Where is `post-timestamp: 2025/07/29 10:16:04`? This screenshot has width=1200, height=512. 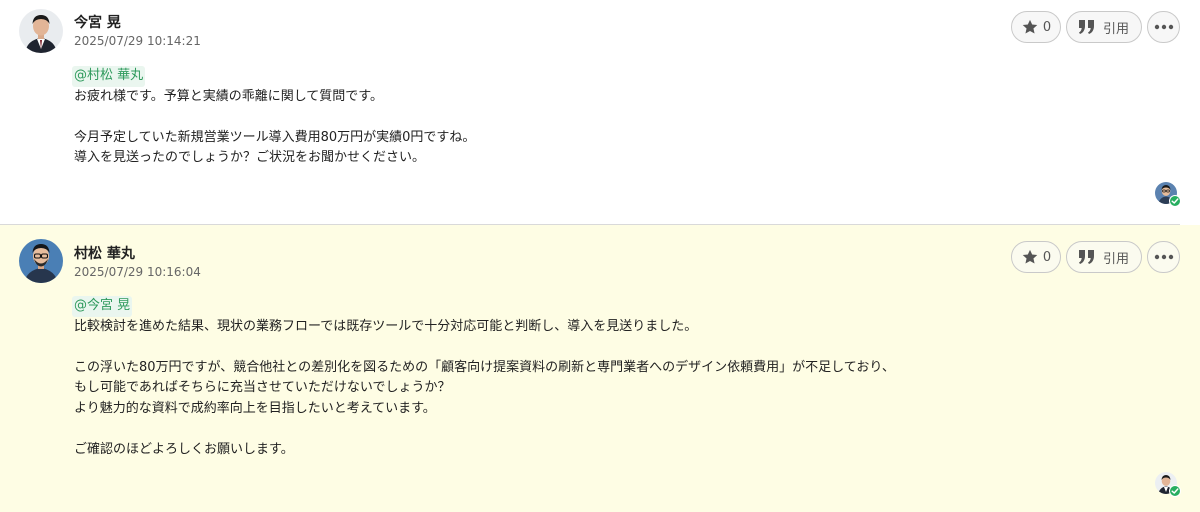
post-timestamp: 2025/07/29 10:16:04 is located at coordinates (137, 272).